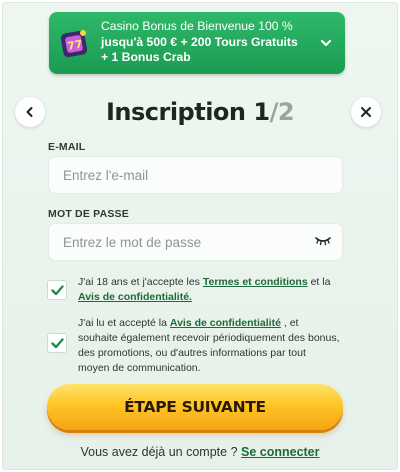 The height and width of the screenshot is (472, 400). What do you see at coordinates (88, 214) in the screenshot?
I see `password-label: MOT DE PASSE` at bounding box center [88, 214].